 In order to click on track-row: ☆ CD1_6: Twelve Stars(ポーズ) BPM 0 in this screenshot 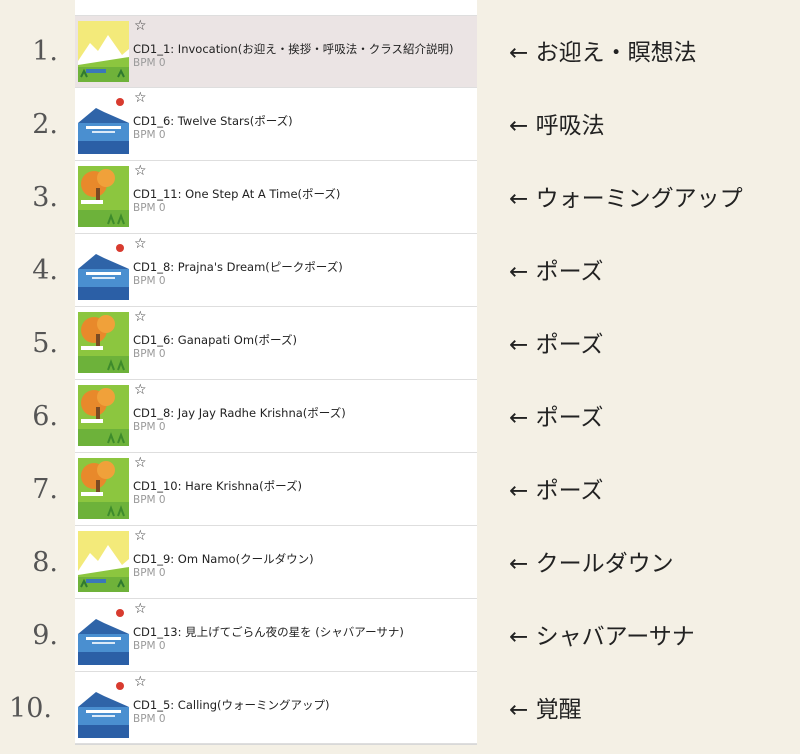, I will do `click(276, 124)`.